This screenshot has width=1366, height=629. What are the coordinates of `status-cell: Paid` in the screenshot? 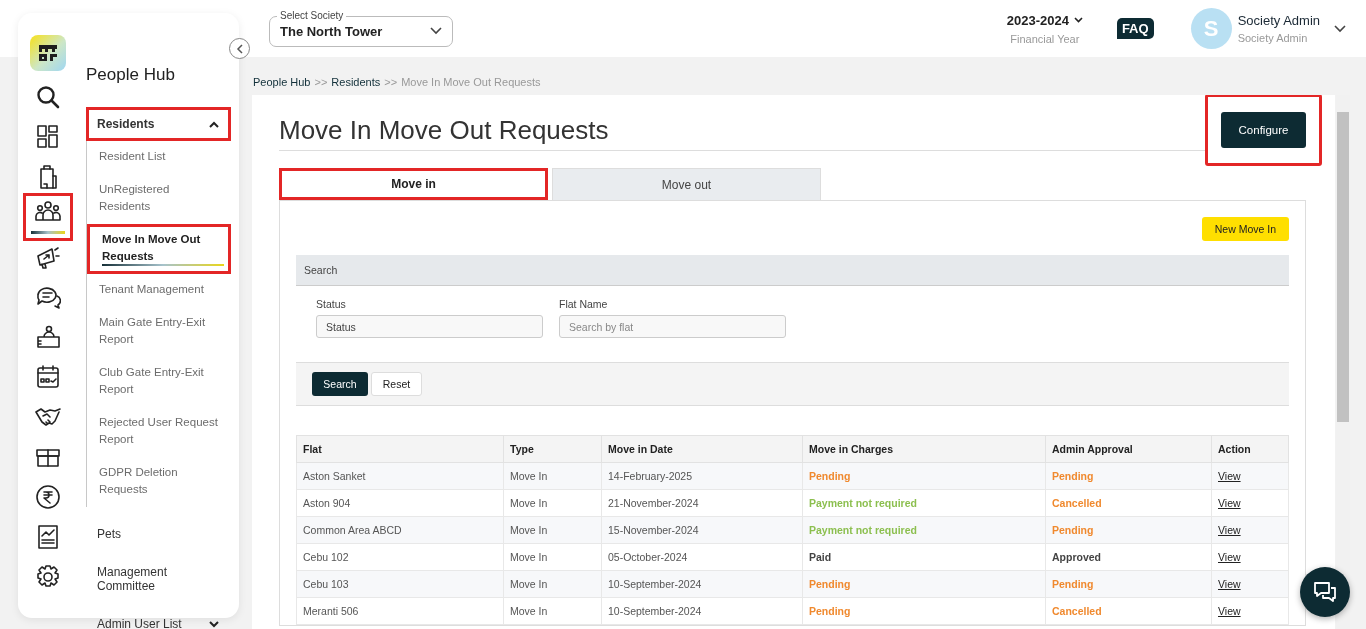 It's located at (924, 557).